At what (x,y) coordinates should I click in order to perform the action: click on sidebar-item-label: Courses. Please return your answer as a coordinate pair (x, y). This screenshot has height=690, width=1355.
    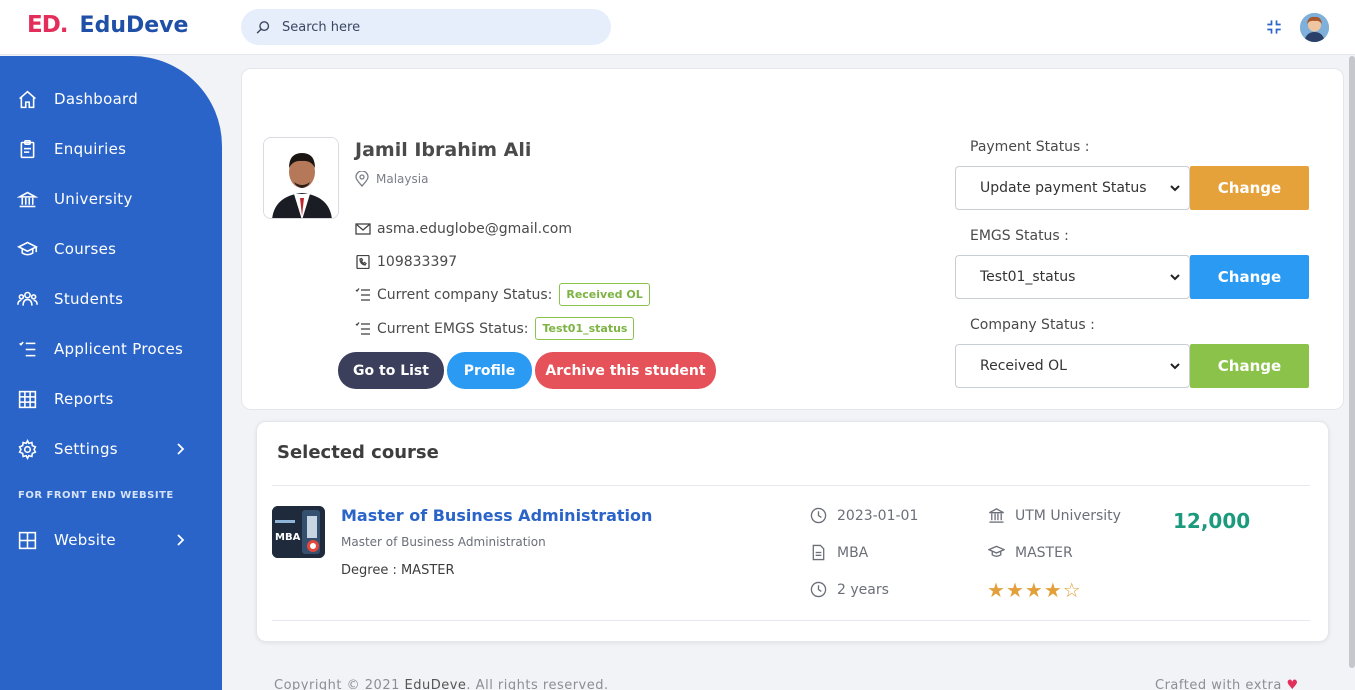
    Looking at the image, I should click on (85, 249).